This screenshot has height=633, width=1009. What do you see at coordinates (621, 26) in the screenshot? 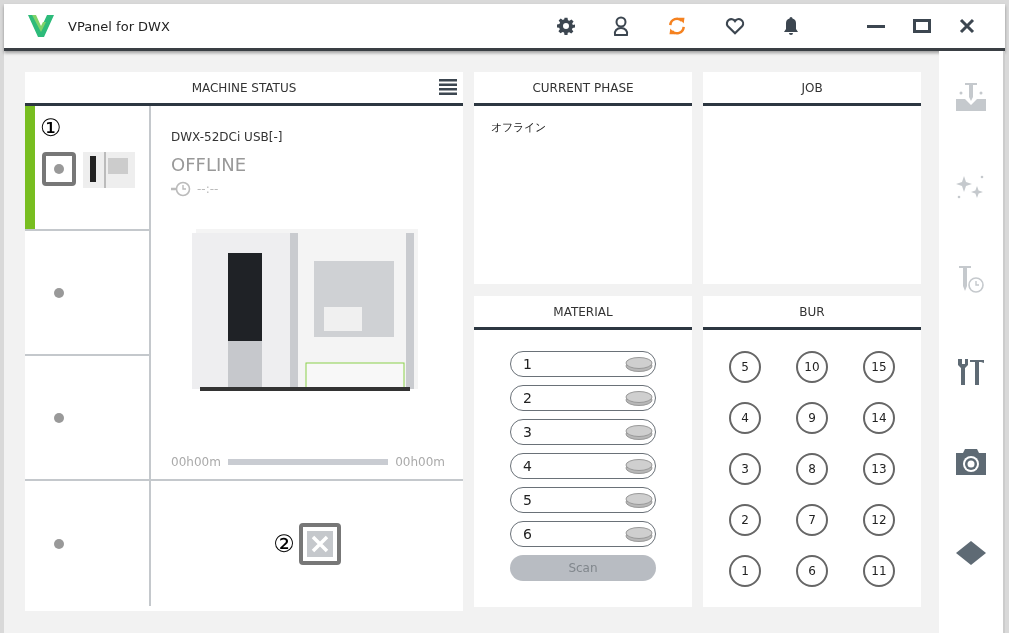
I see `user-icon` at bounding box center [621, 26].